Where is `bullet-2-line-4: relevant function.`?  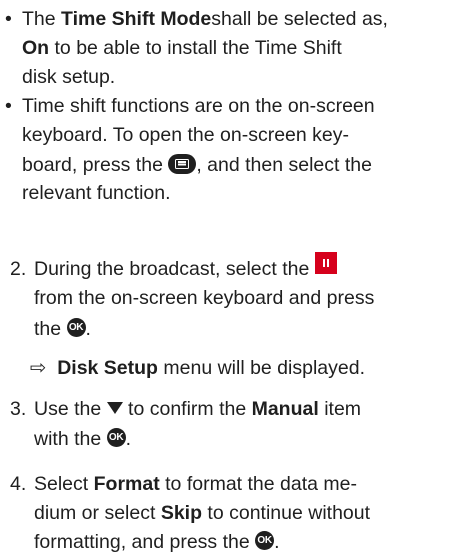 bullet-2-line-4: relevant function. is located at coordinates (96, 193).